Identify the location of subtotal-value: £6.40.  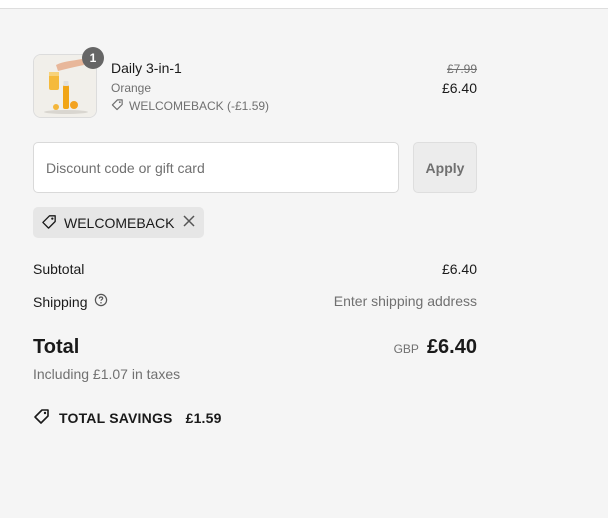
(459, 269).